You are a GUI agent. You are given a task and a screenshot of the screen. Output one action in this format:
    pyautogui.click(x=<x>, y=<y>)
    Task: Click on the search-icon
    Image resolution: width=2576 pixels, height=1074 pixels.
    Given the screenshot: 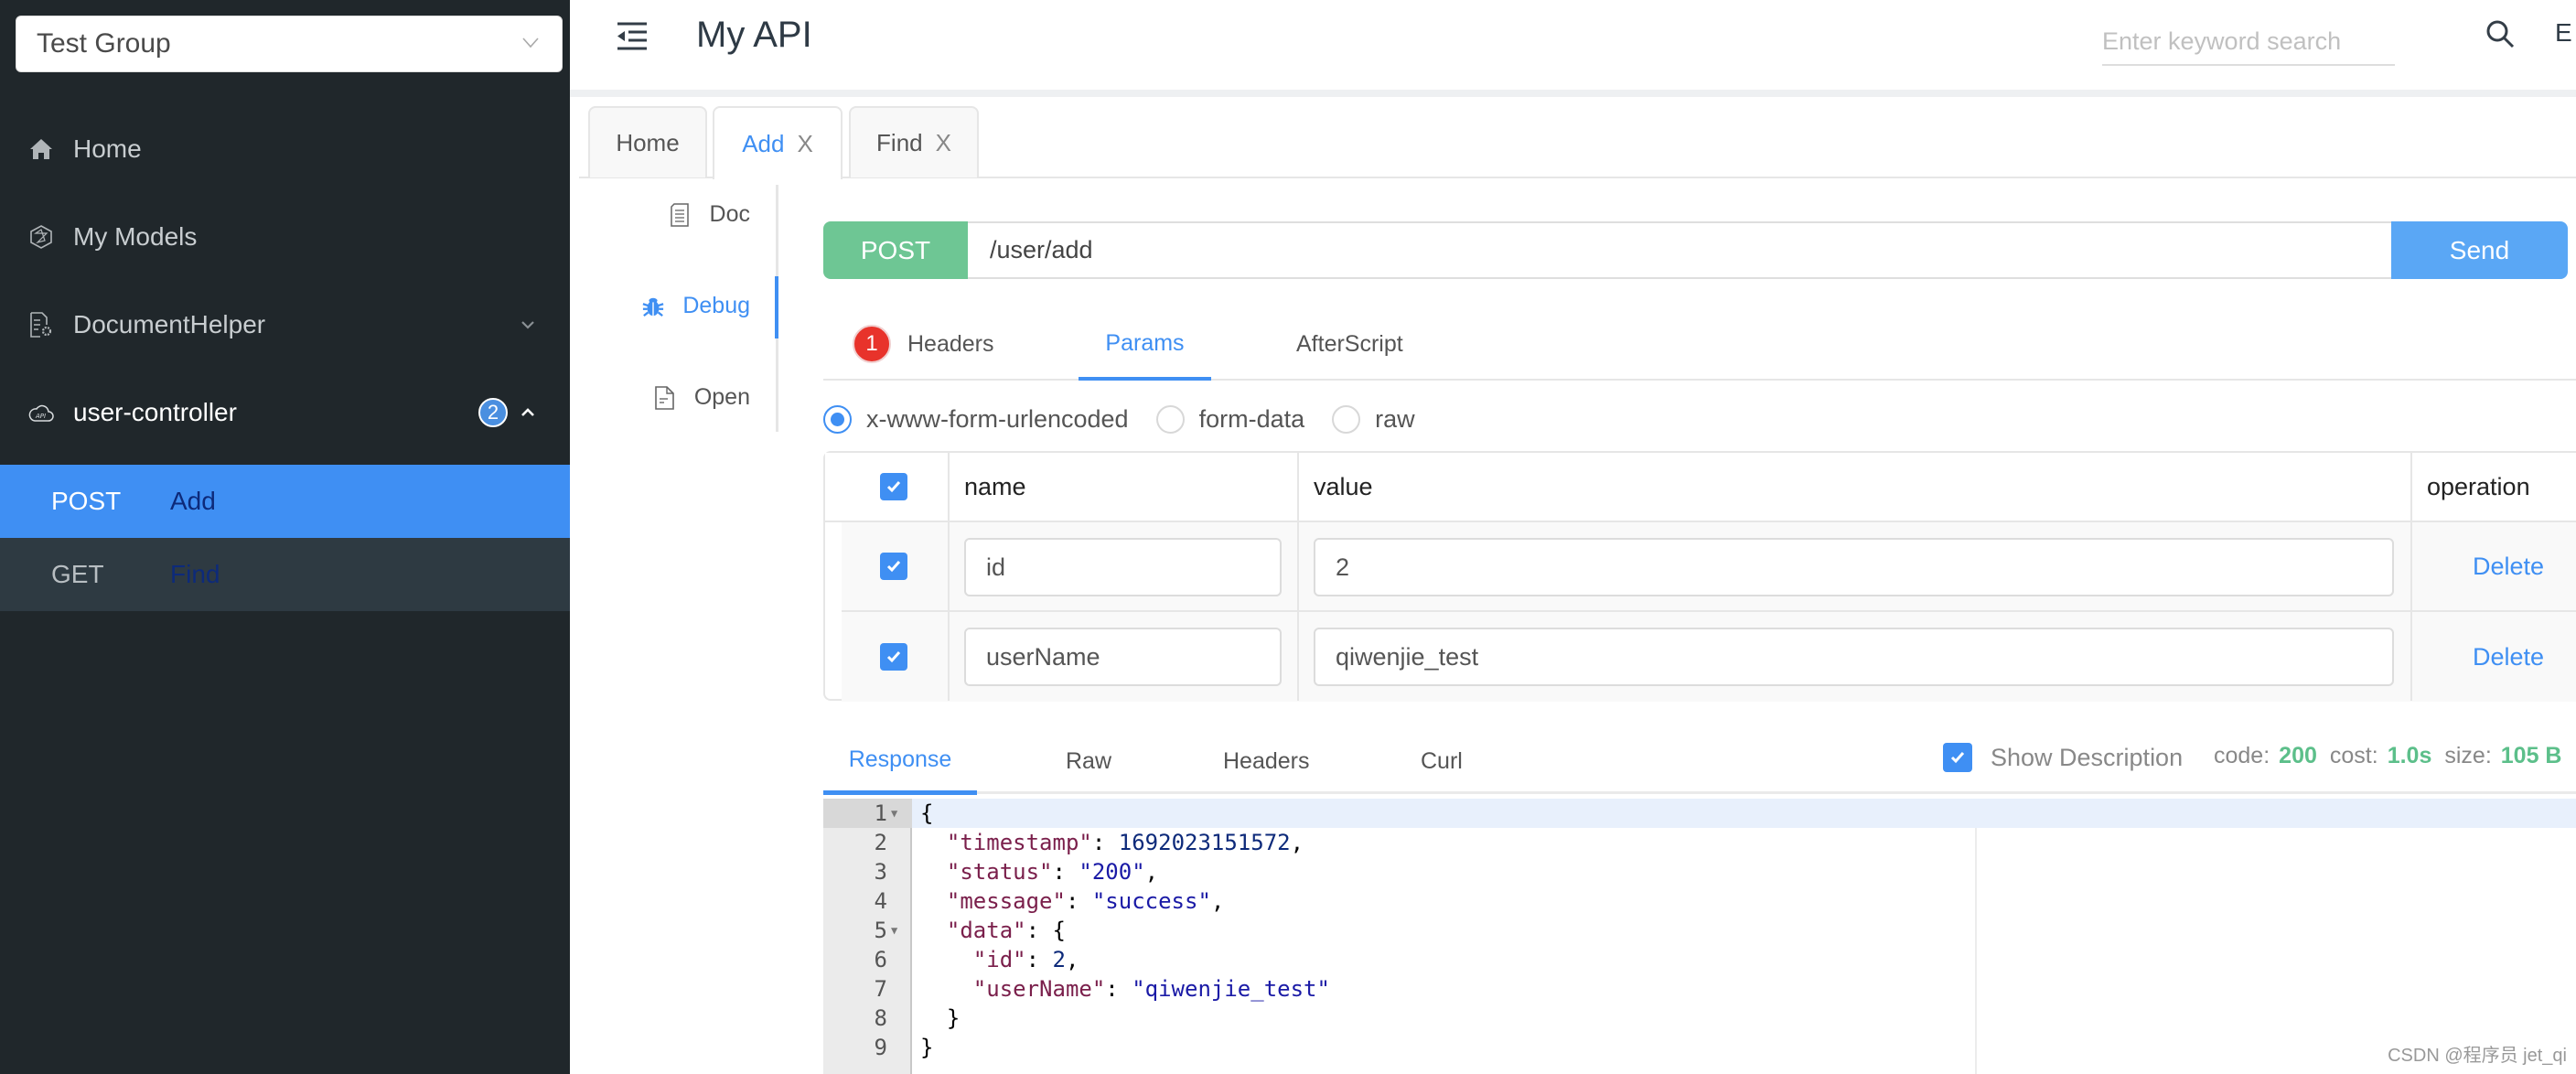 What is the action you would take?
    pyautogui.click(x=2501, y=34)
    